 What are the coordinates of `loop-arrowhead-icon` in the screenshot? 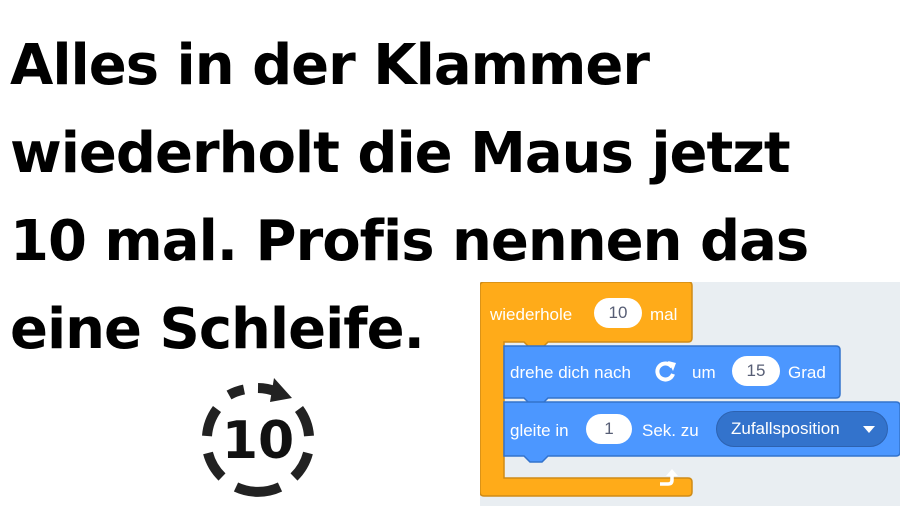 It's located at (281, 390).